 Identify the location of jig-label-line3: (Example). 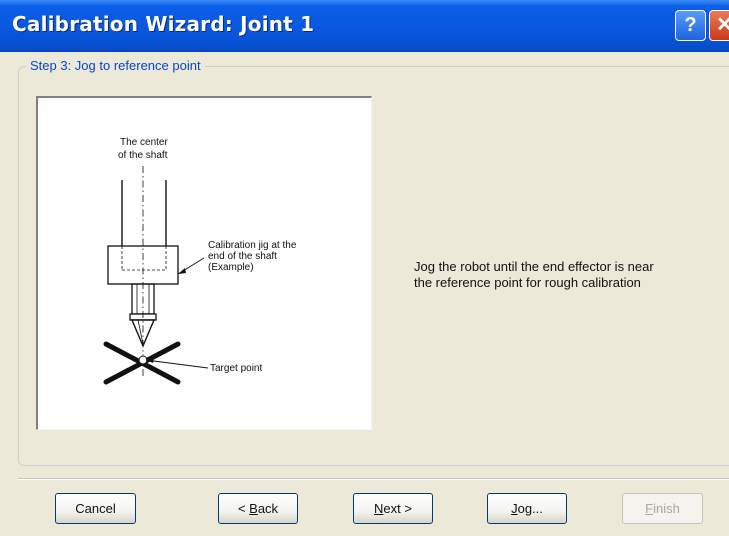
(231, 267).